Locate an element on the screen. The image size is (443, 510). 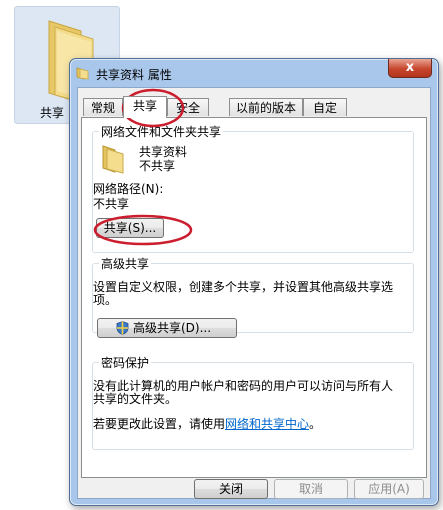
close-button: x is located at coordinates (410, 68).